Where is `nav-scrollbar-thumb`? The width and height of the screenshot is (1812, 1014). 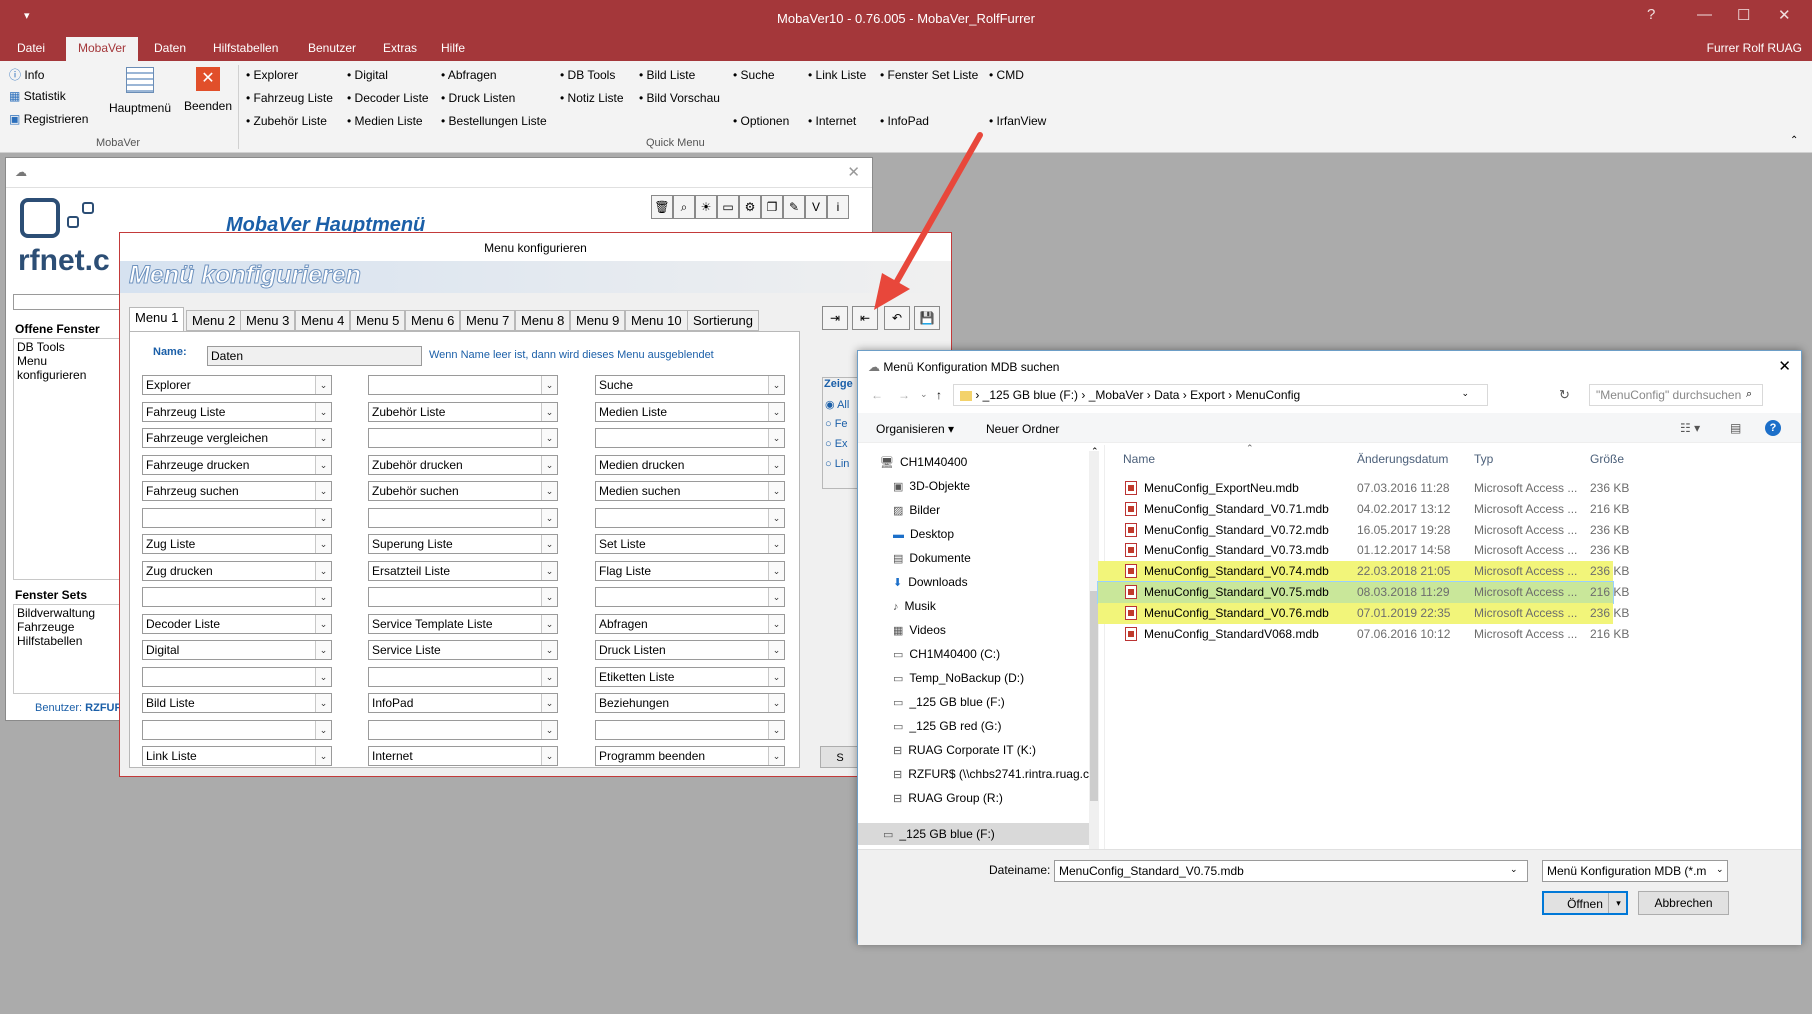
nav-scrollbar-thumb is located at coordinates (1094, 696).